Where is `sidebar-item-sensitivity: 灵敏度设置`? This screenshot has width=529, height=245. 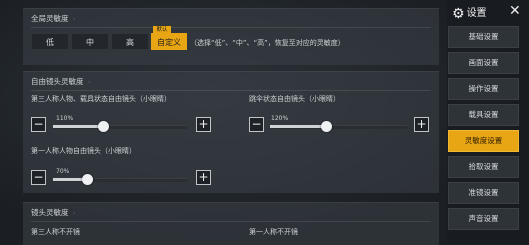
sidebar-item-sensitivity: 灵敏度设置 is located at coordinates (483, 141).